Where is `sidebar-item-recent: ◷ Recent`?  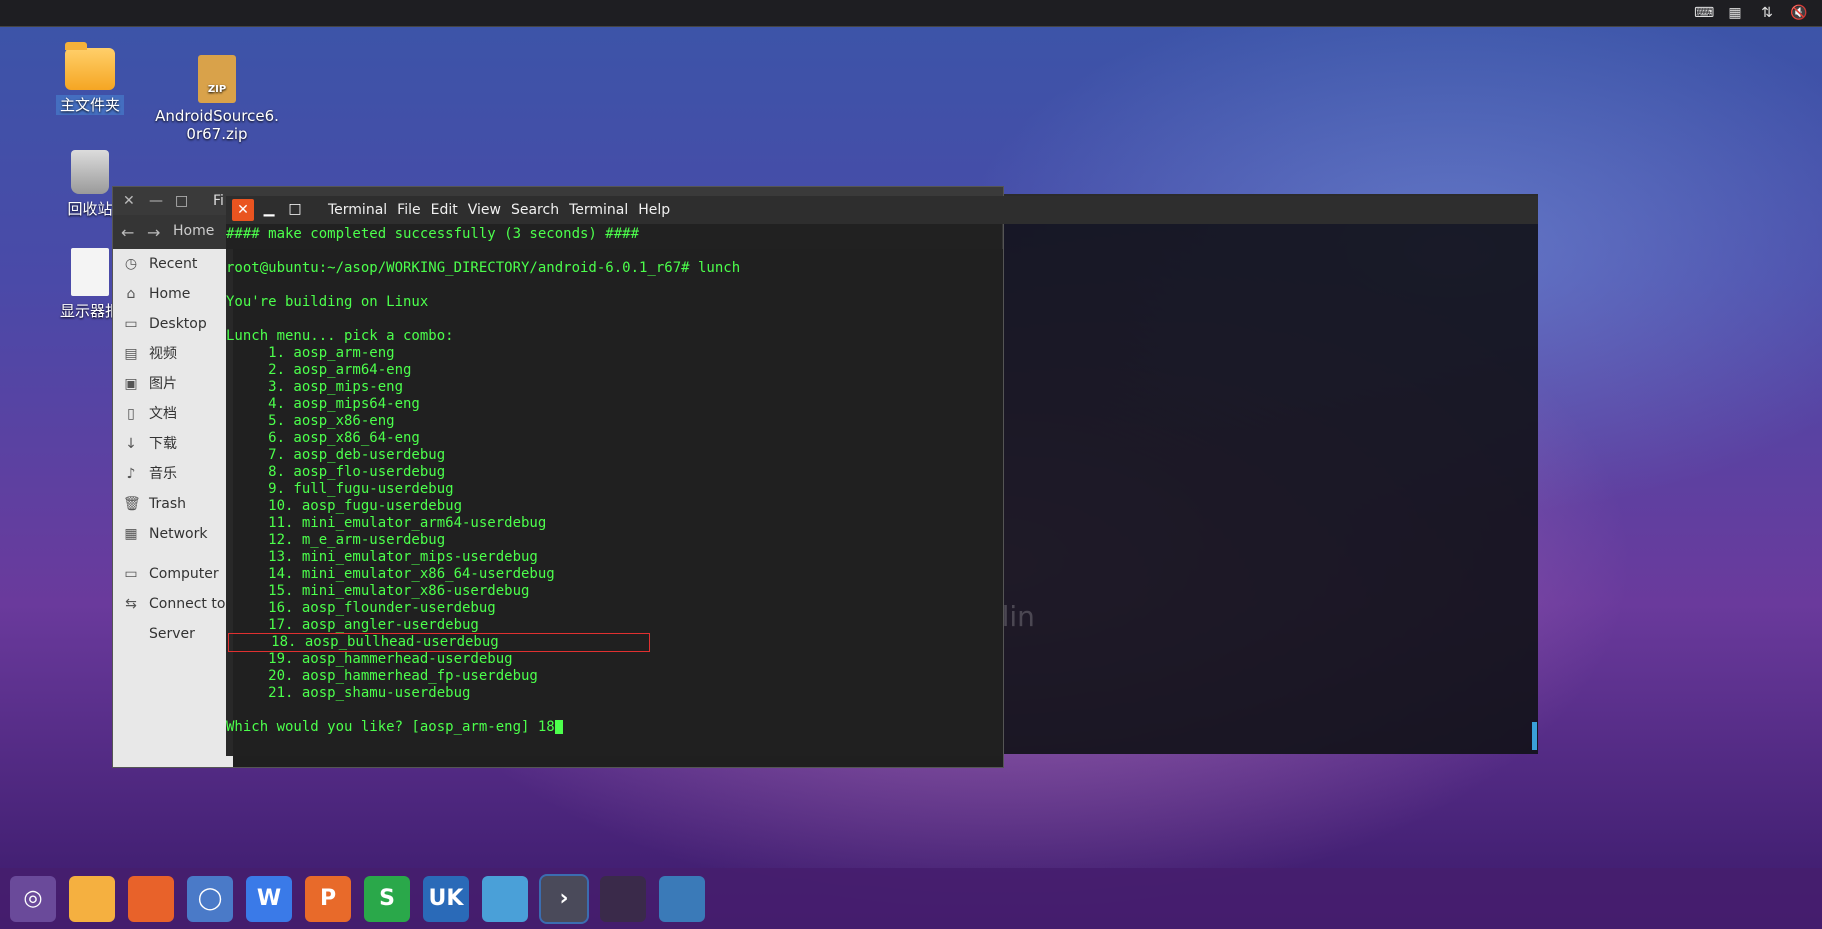
sidebar-item-recent: ◷ Recent is located at coordinates (173, 264).